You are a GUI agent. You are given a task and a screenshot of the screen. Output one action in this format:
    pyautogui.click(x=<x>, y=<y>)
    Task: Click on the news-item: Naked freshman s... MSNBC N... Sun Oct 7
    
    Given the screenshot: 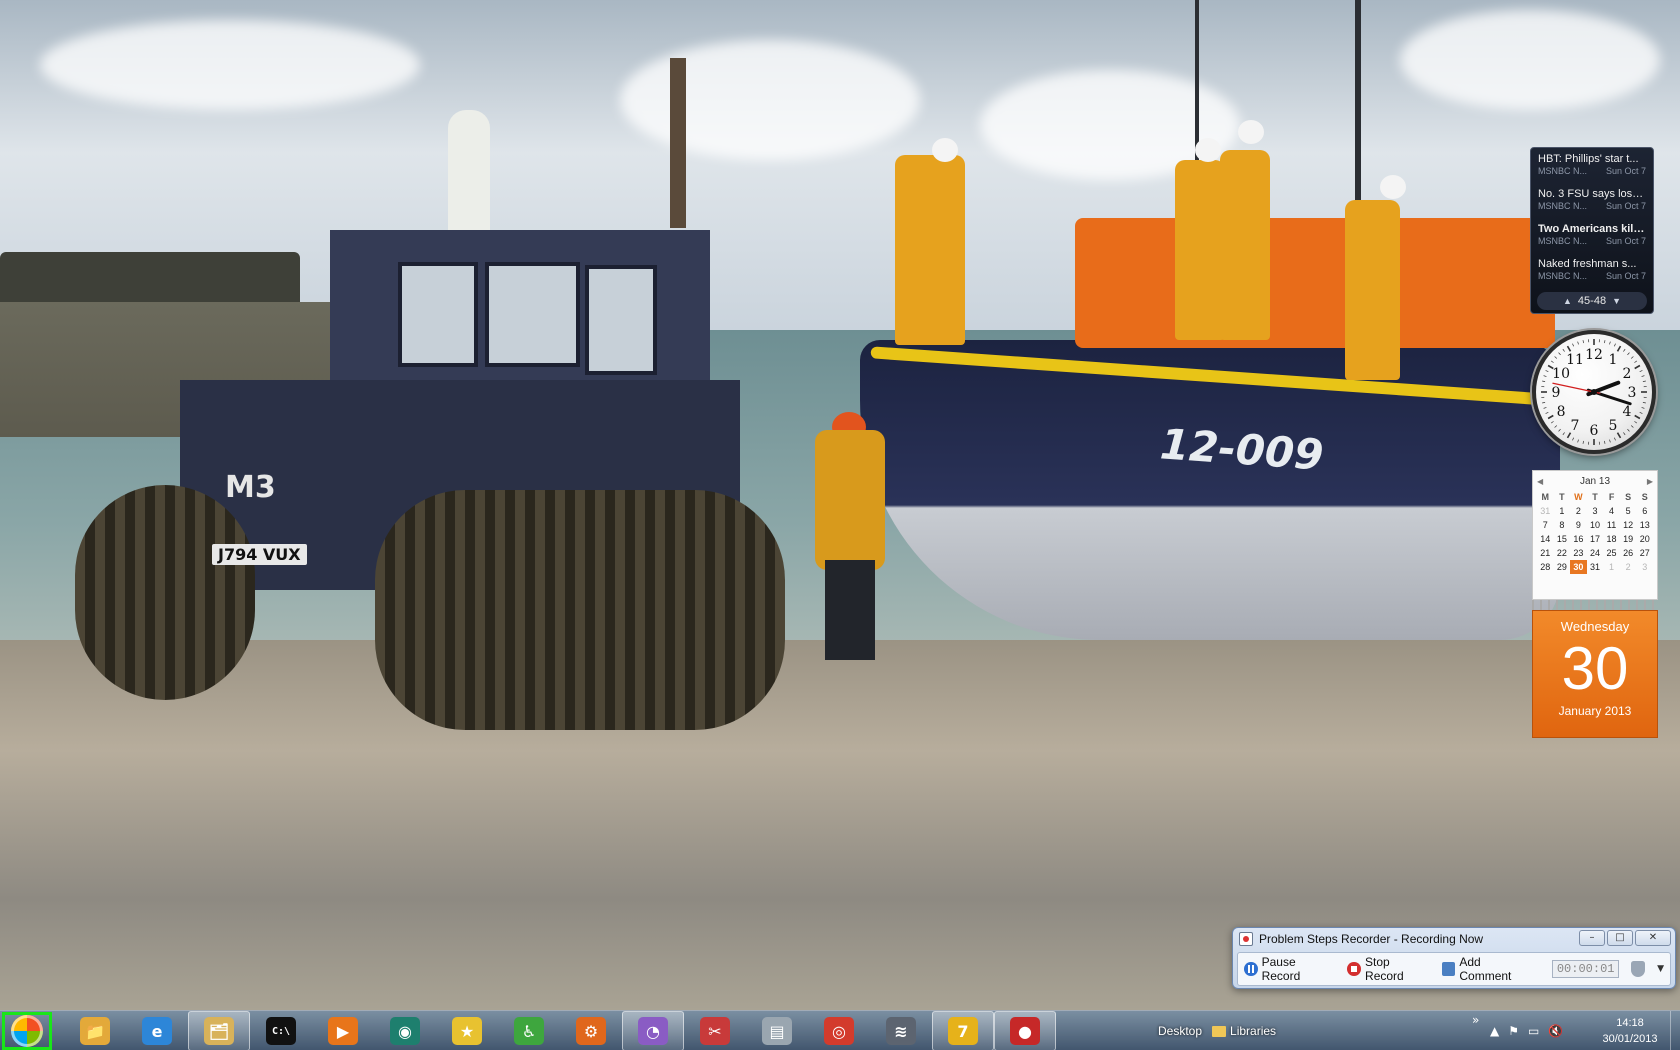 What is the action you would take?
    pyautogui.click(x=1592, y=272)
    